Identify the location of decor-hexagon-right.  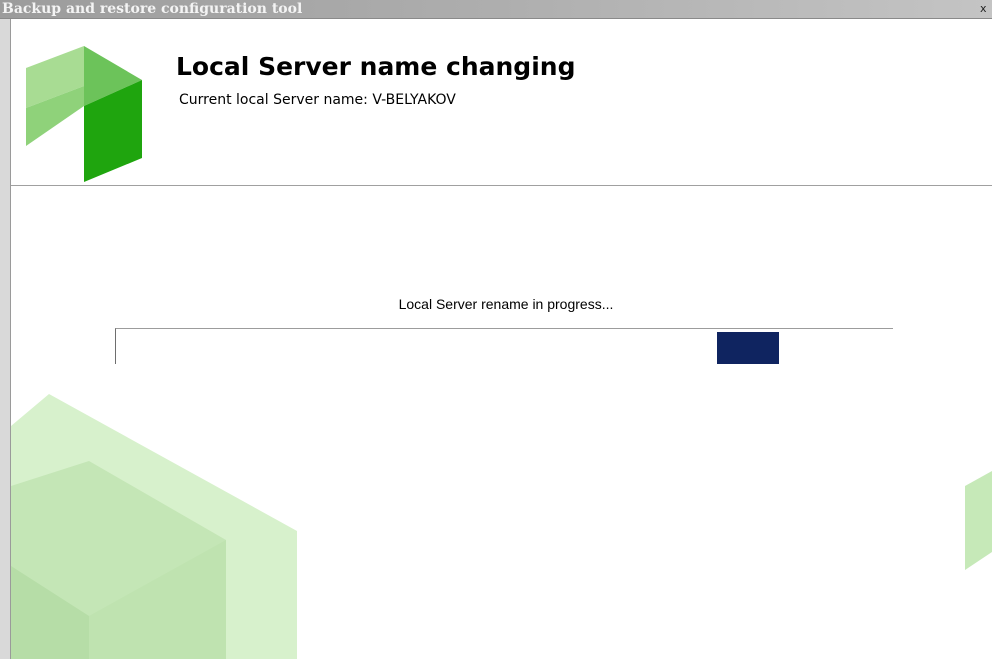
(978, 520).